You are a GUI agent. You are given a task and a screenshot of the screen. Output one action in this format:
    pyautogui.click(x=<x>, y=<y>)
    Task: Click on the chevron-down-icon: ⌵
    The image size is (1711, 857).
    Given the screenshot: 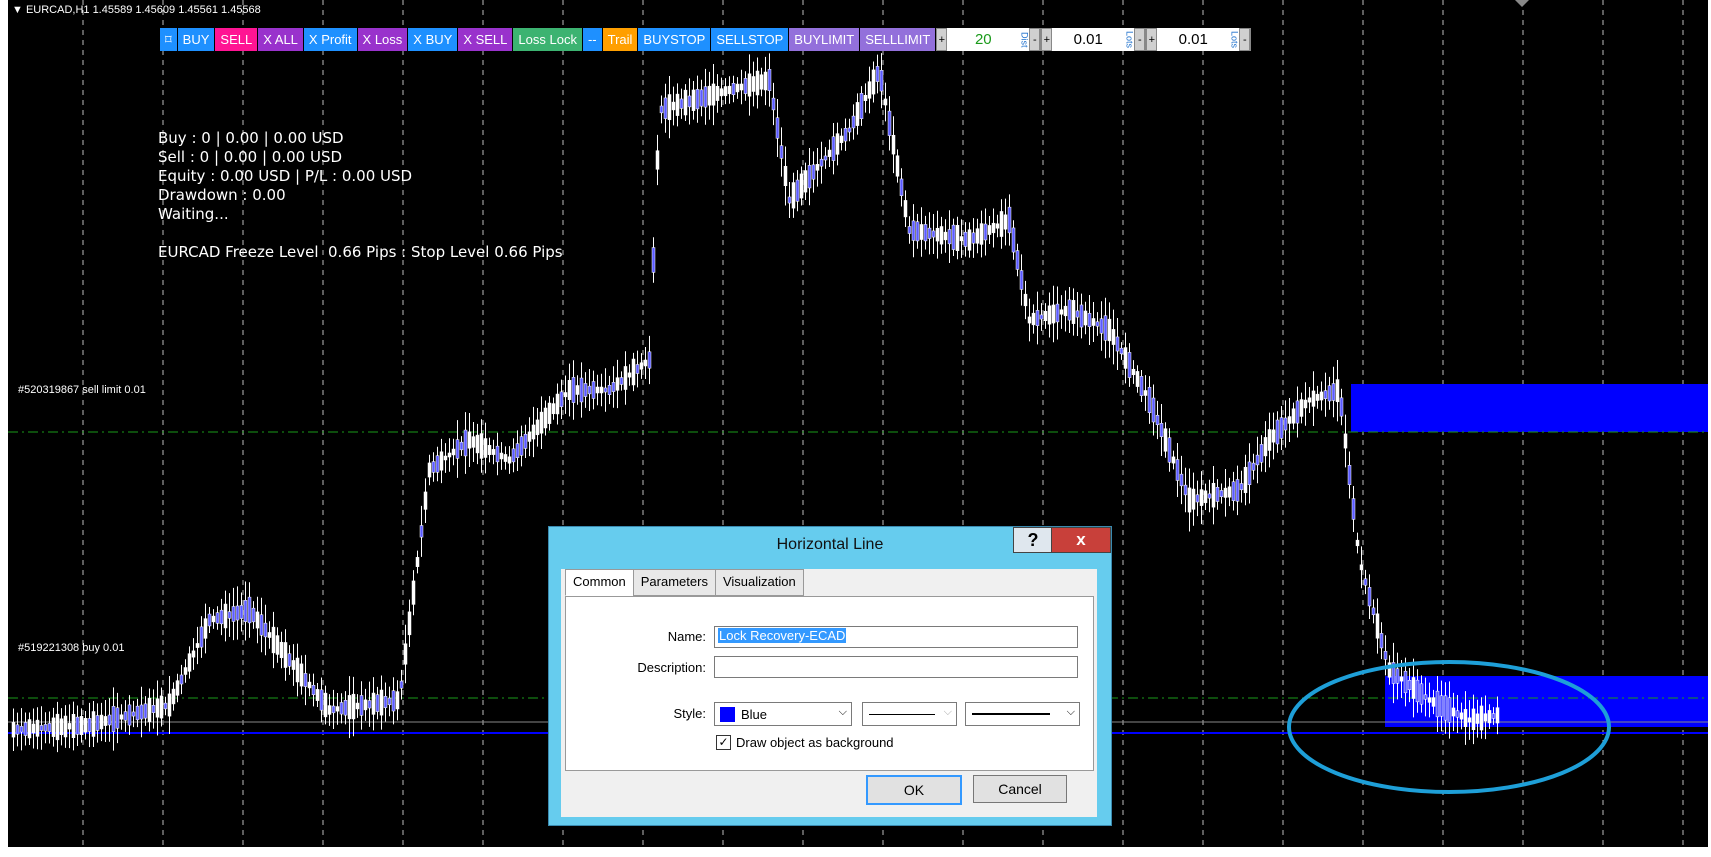 What is the action you would take?
    pyautogui.click(x=842, y=712)
    